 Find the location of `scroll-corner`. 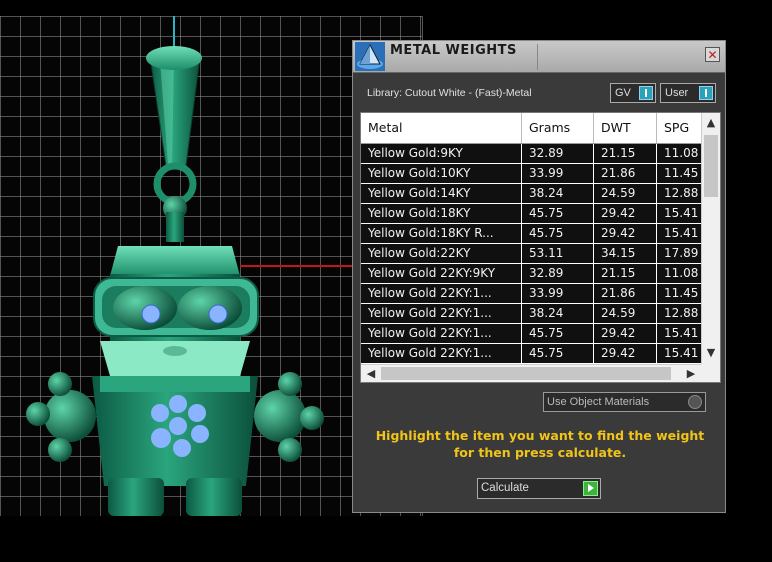

scroll-corner is located at coordinates (710, 373).